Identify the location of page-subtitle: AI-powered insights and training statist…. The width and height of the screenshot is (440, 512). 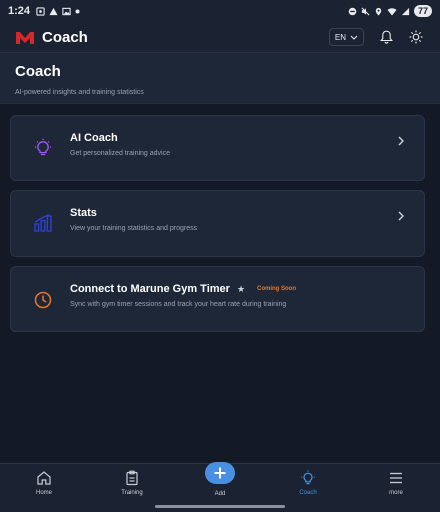
(79, 92).